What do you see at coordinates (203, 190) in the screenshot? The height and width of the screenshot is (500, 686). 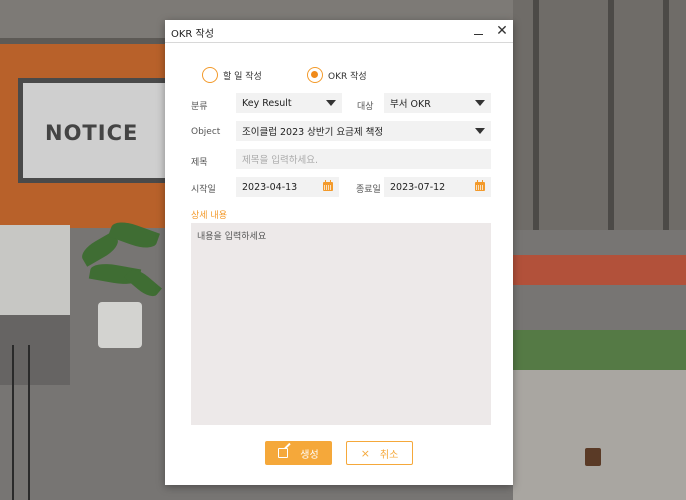 I see `start-date-label: 시작일` at bounding box center [203, 190].